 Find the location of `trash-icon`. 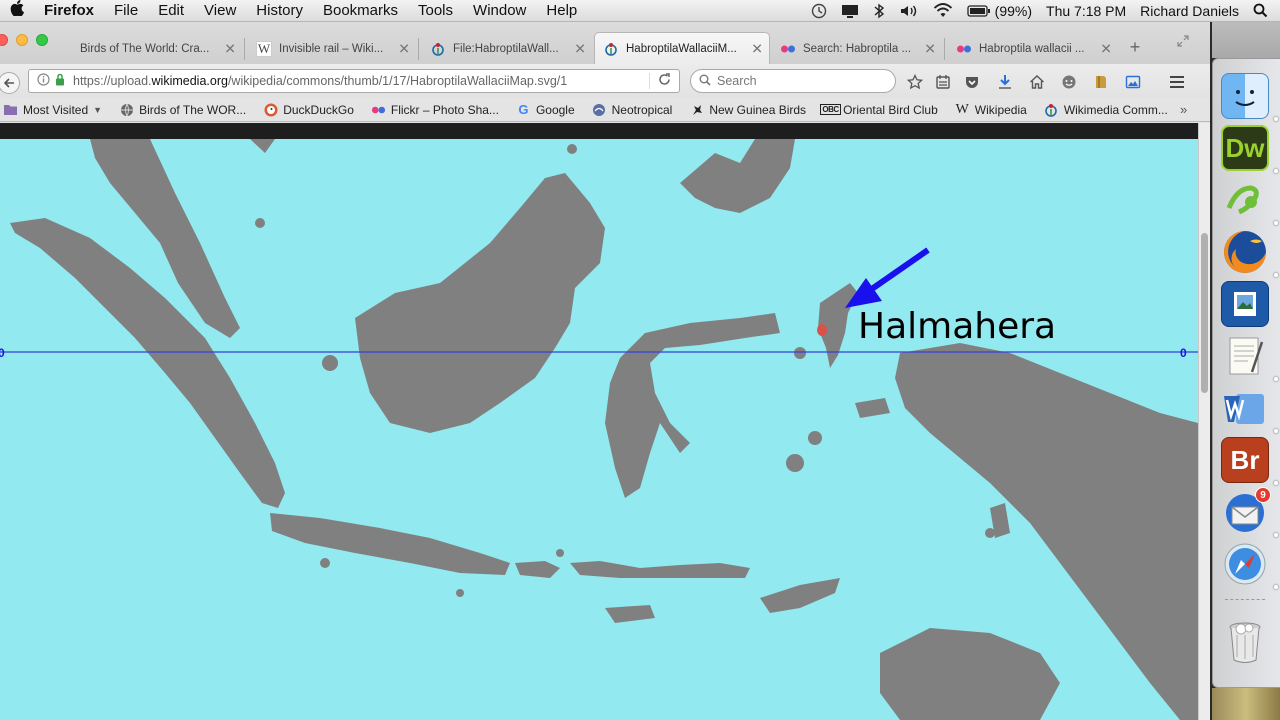

trash-icon is located at coordinates (1245, 642).